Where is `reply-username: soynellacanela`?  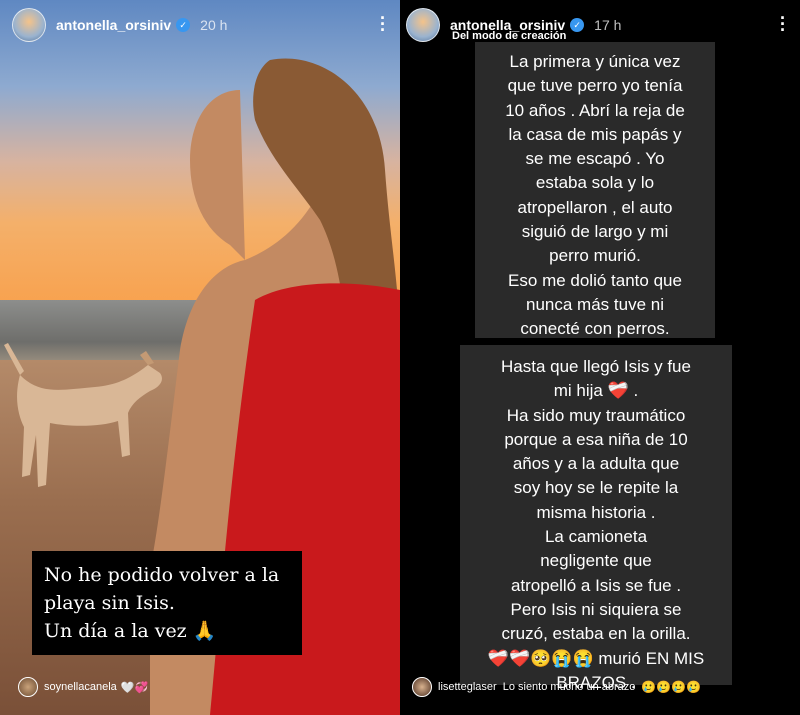
reply-username: soynellacanela is located at coordinates (80, 687).